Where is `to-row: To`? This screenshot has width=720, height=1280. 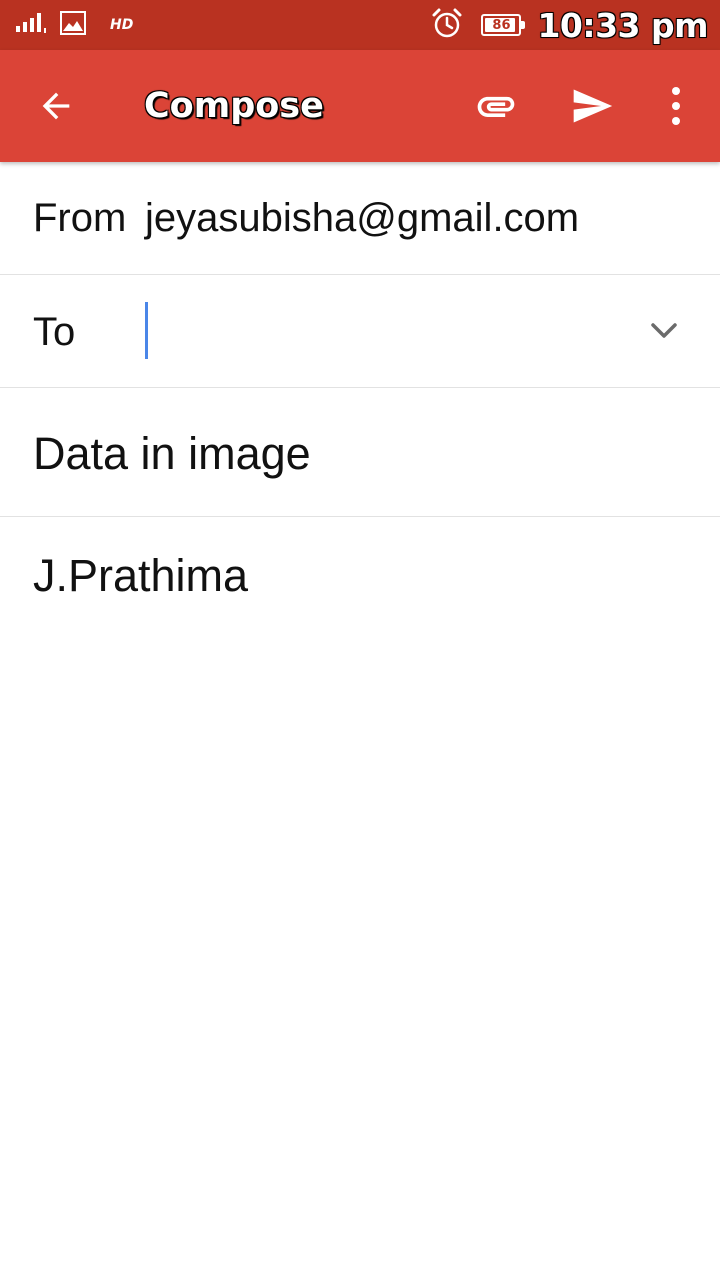
to-row: To is located at coordinates (360, 331).